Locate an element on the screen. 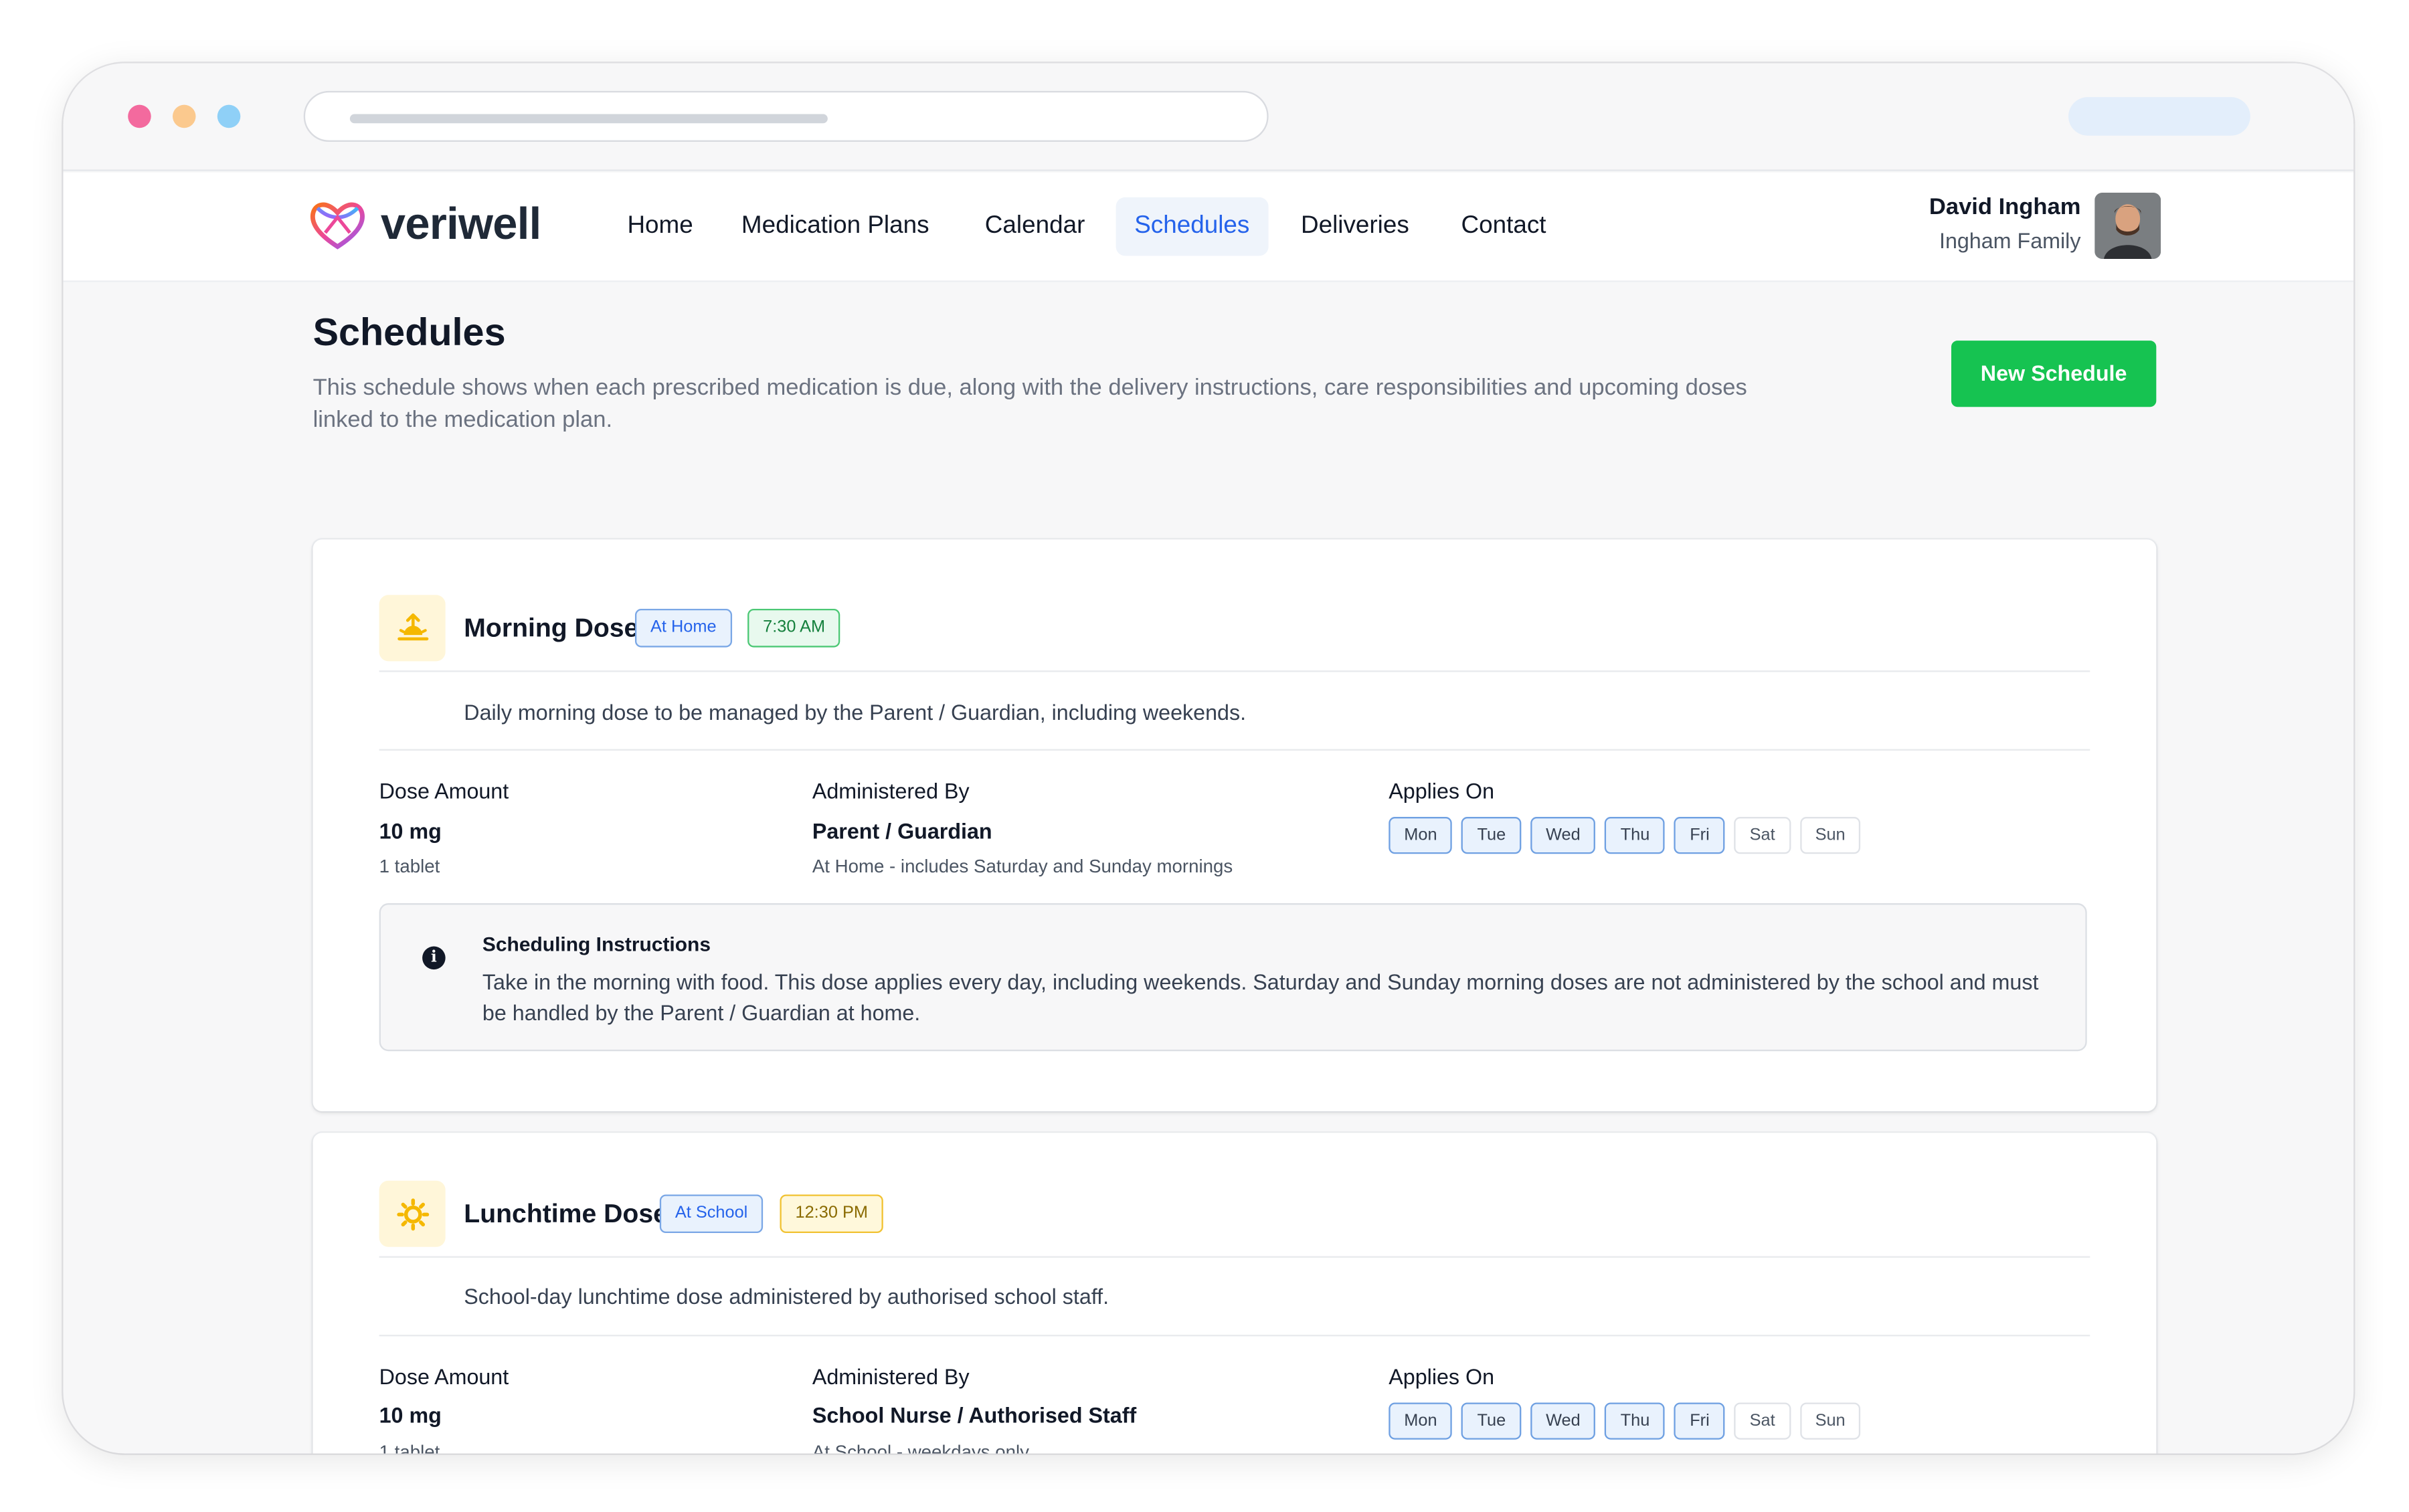  brand-logo: veriwell is located at coordinates (424, 225).